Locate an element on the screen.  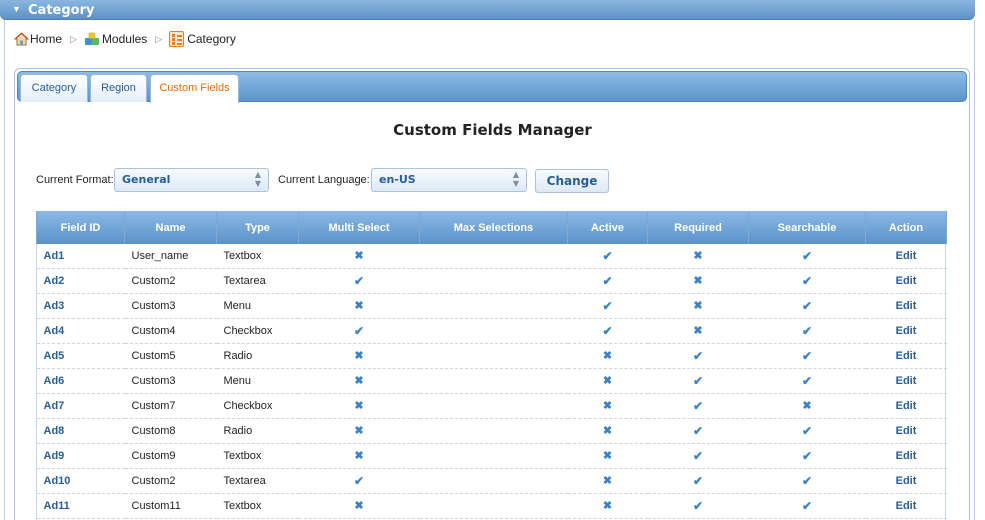
tab-category: Category is located at coordinates (54, 88).